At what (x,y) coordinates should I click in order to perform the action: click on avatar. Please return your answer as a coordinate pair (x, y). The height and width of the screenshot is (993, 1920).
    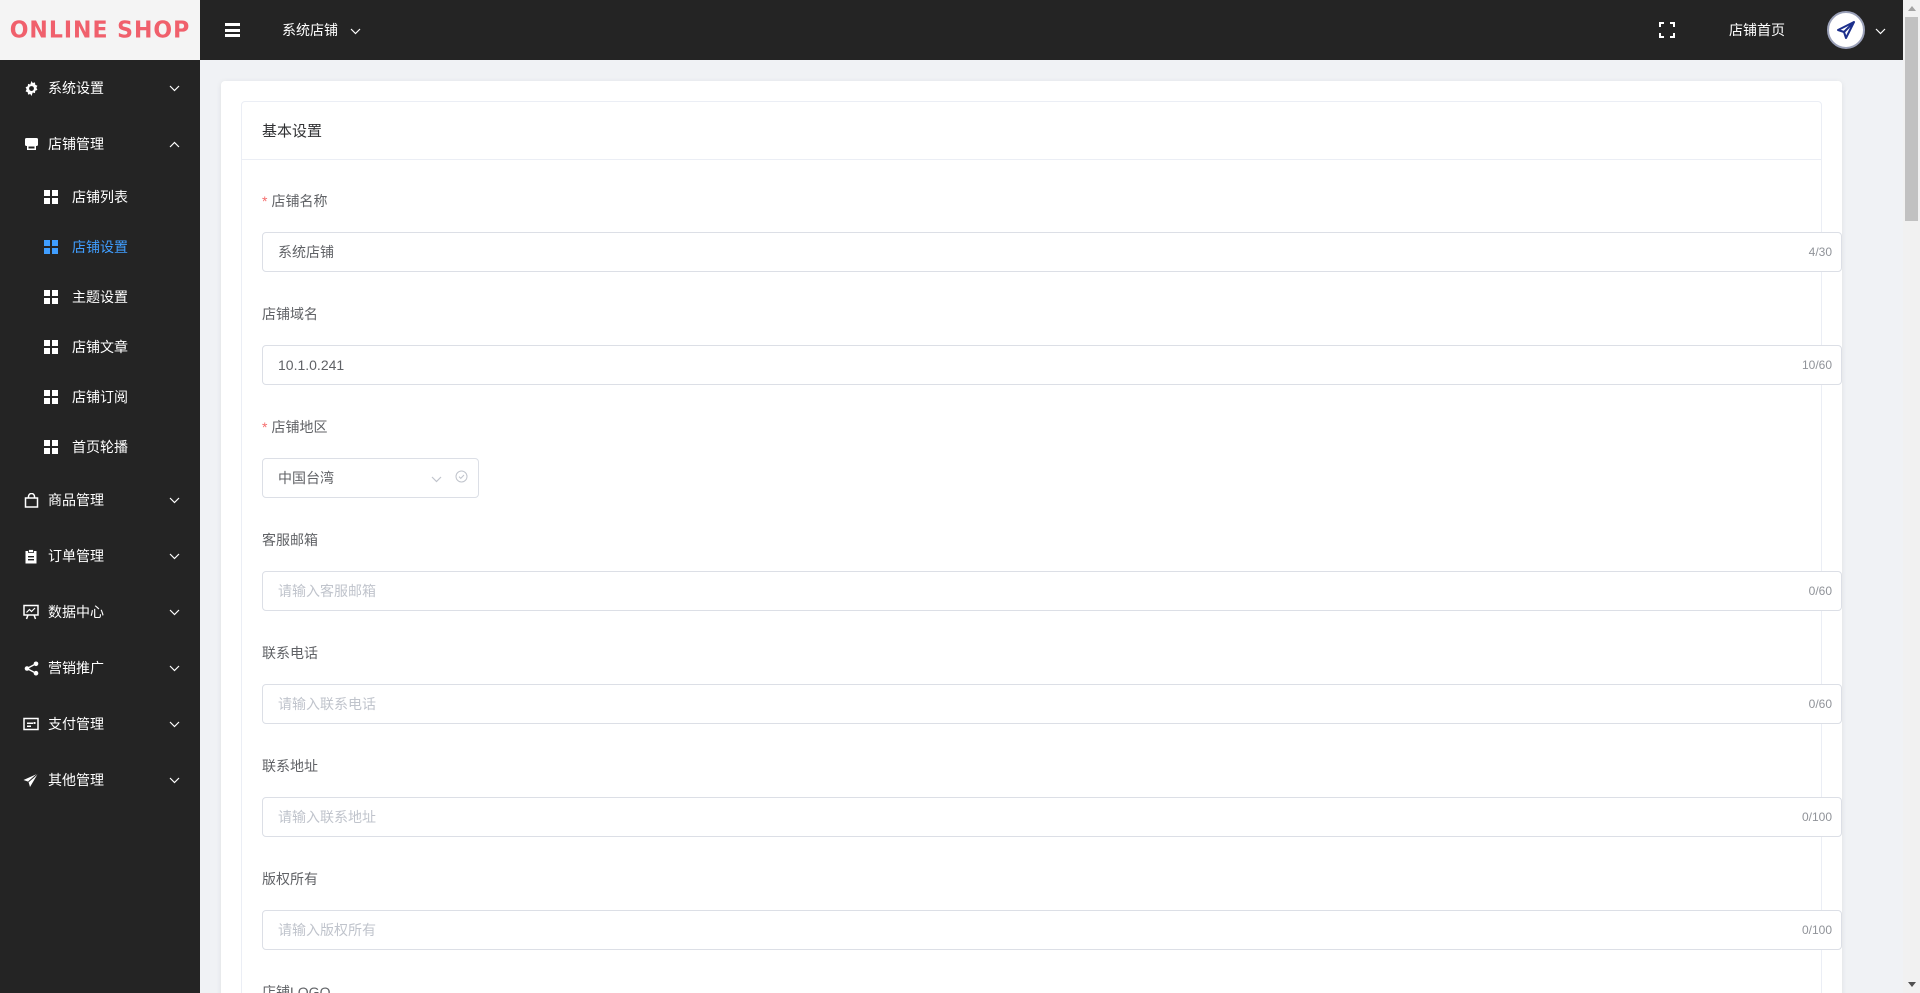
    Looking at the image, I should click on (1846, 30).